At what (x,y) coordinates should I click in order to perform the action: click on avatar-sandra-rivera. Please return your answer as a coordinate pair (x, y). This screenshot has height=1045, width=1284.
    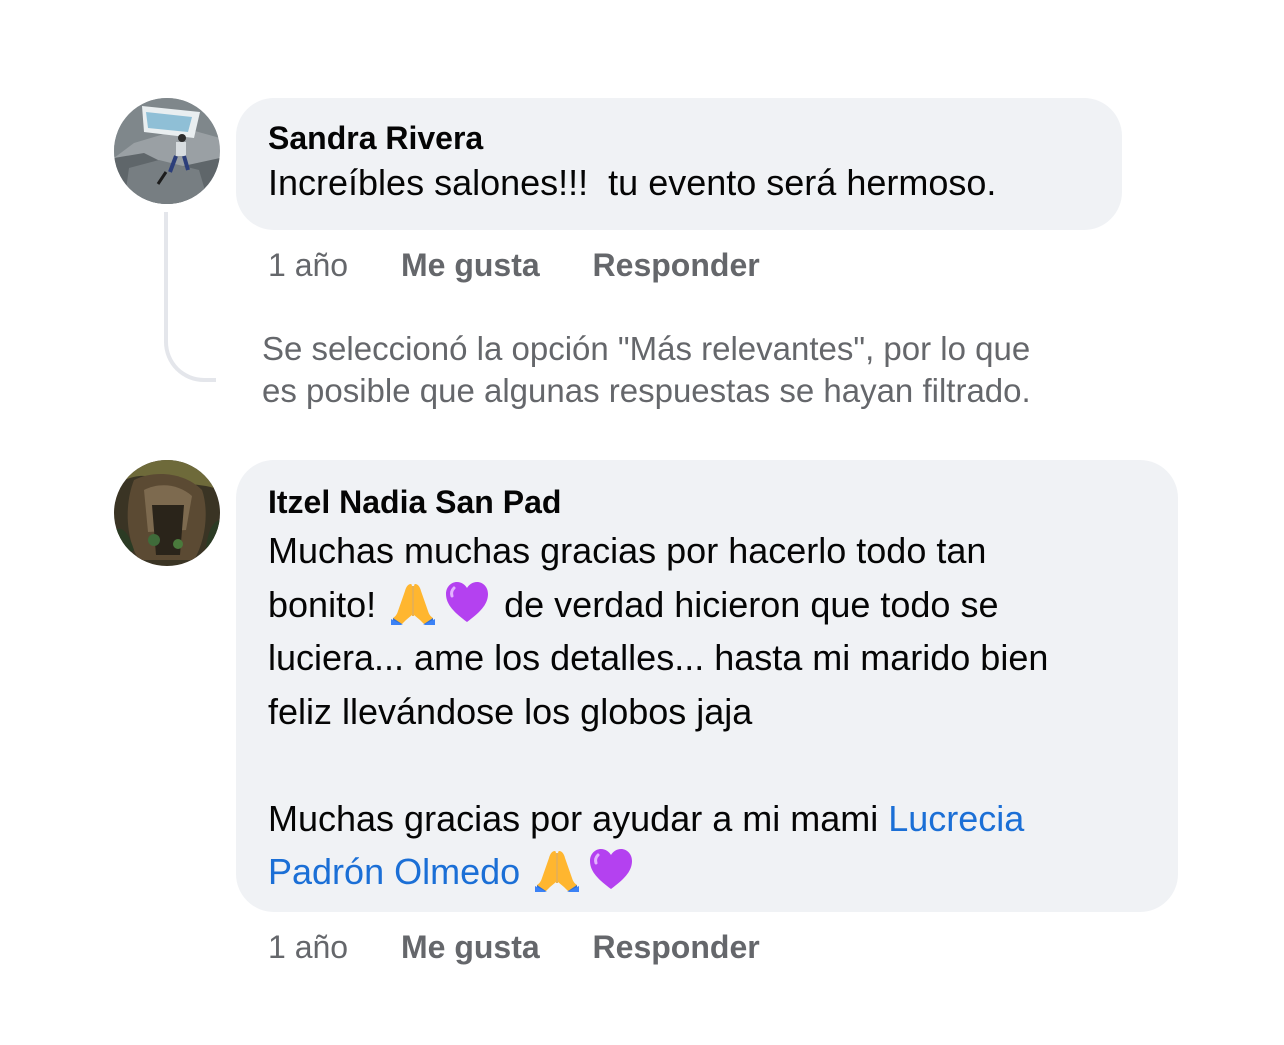
    Looking at the image, I should click on (167, 151).